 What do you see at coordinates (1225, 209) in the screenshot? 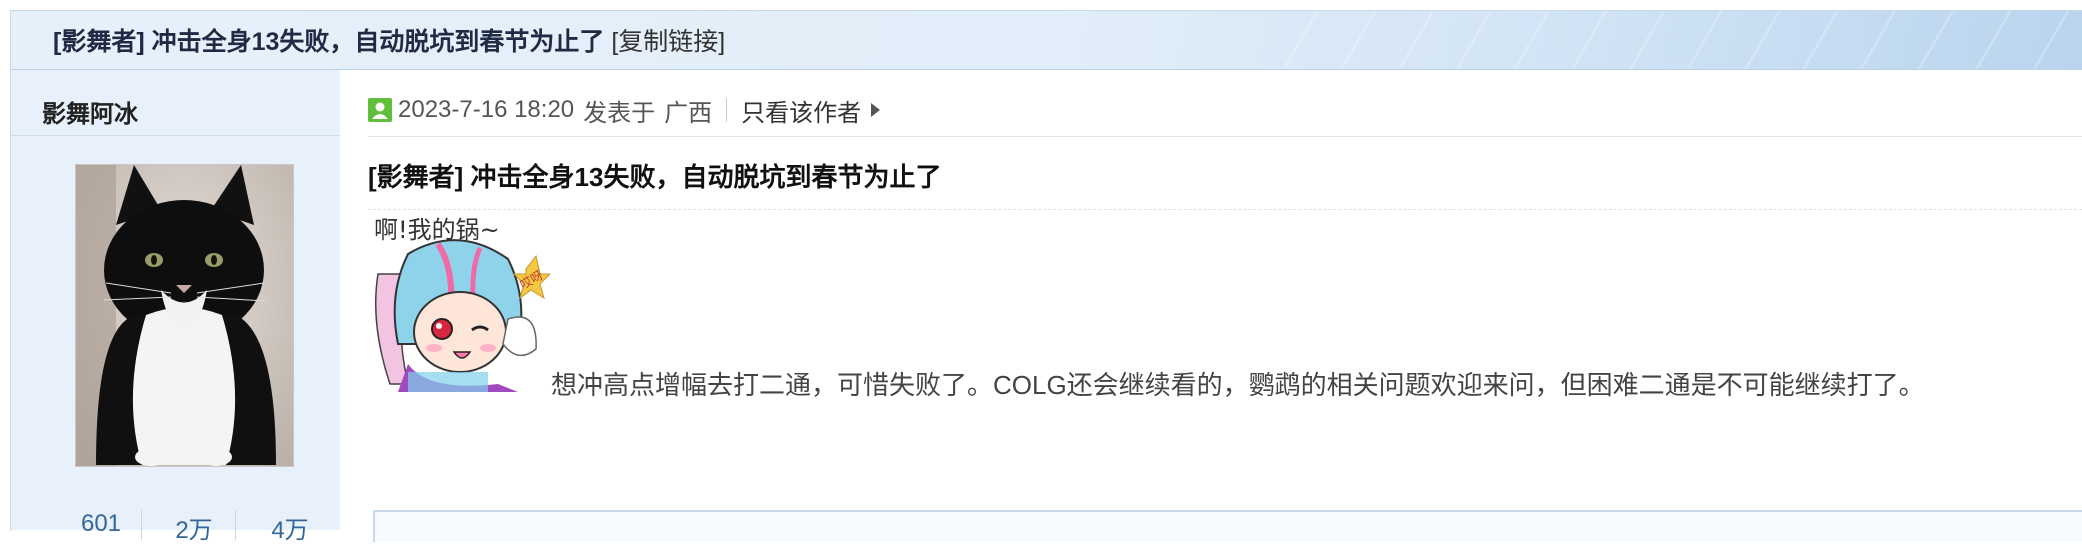
I see `post-title-divider` at bounding box center [1225, 209].